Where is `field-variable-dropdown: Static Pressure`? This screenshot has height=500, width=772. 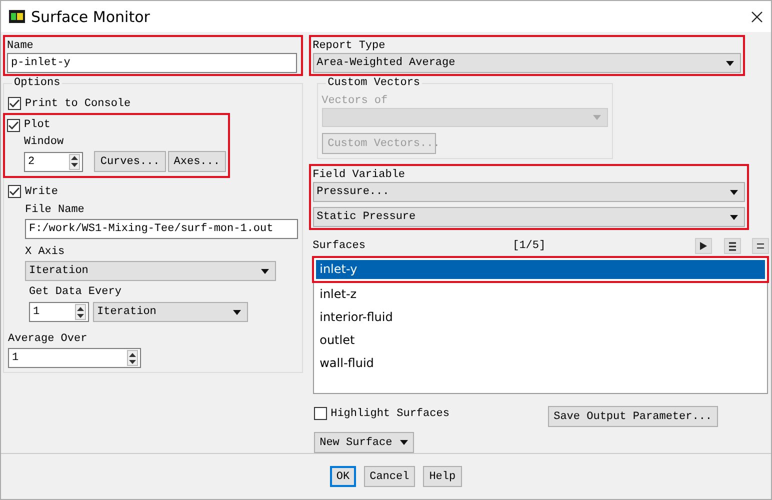
field-variable-dropdown: Static Pressure is located at coordinates (528, 217).